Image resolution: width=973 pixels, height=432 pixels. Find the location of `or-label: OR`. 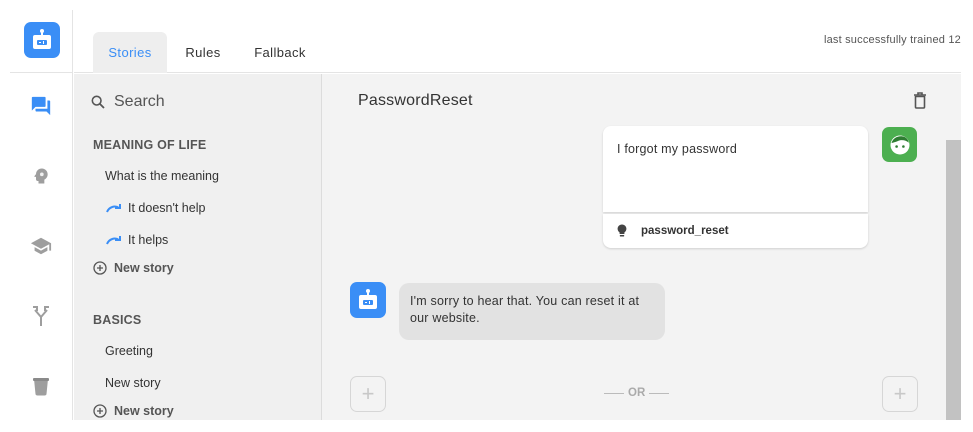

or-label: OR is located at coordinates (637, 393).